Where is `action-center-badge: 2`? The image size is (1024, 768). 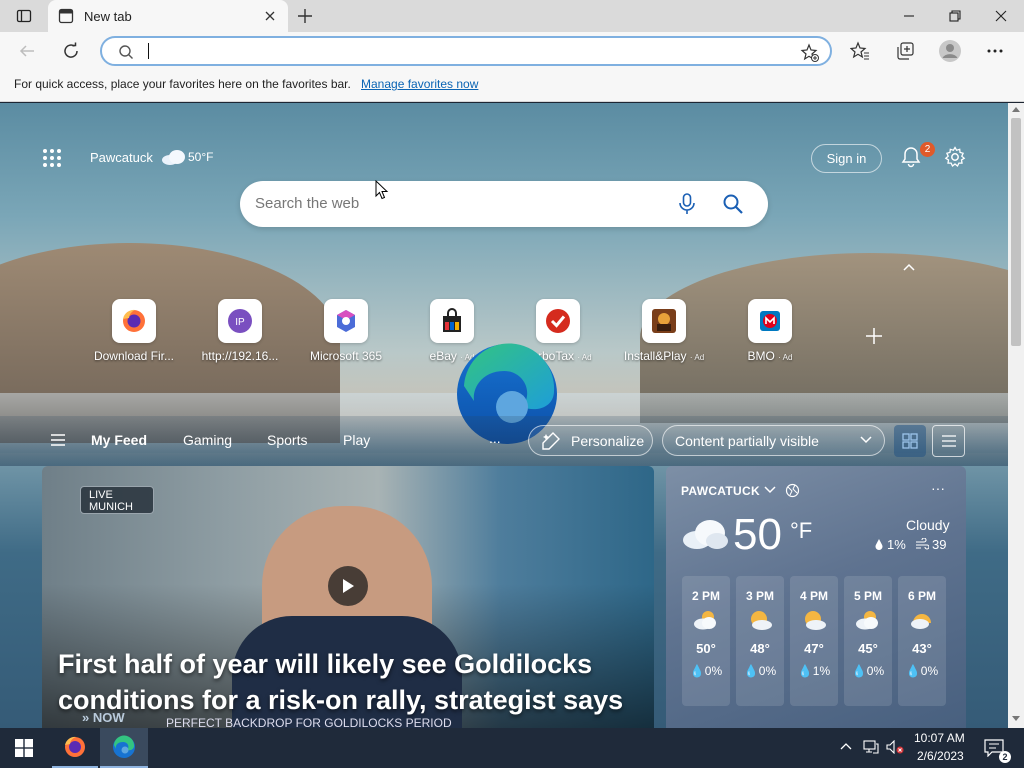 action-center-badge: 2 is located at coordinates (1005, 757).